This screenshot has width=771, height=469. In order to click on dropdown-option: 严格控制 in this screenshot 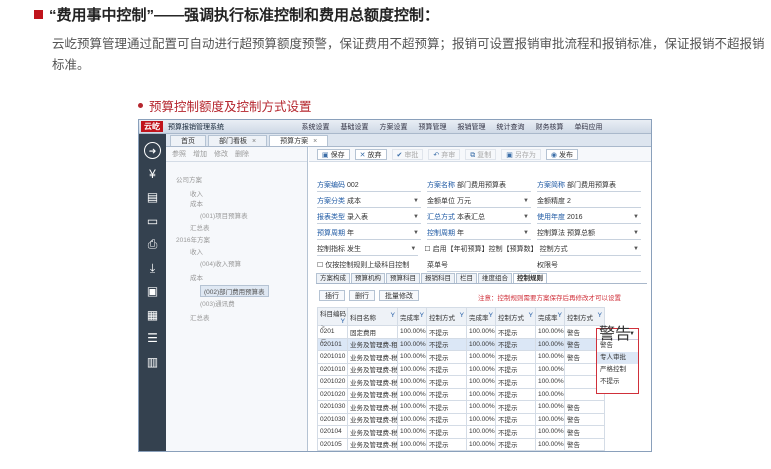, I will do `click(617, 370)`.